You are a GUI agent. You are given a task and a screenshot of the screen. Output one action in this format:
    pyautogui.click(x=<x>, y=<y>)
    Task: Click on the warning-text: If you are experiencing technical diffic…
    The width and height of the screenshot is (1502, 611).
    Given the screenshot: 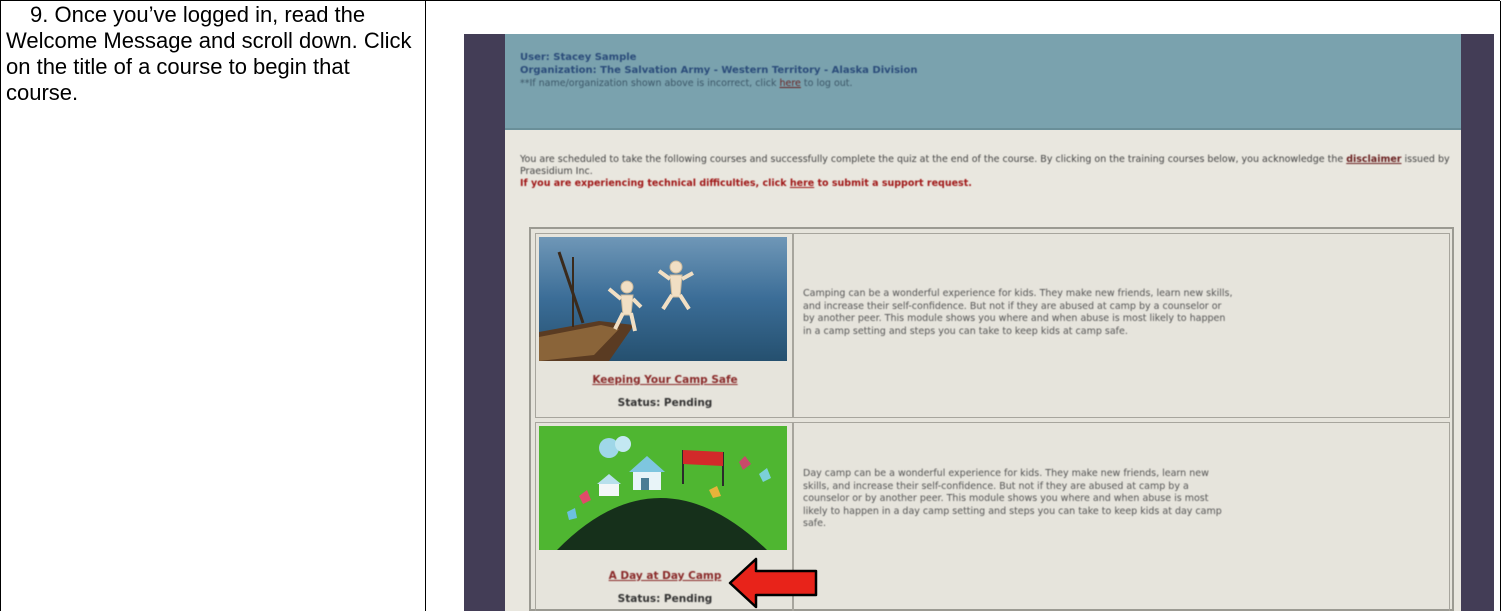 What is the action you would take?
    pyautogui.click(x=655, y=183)
    